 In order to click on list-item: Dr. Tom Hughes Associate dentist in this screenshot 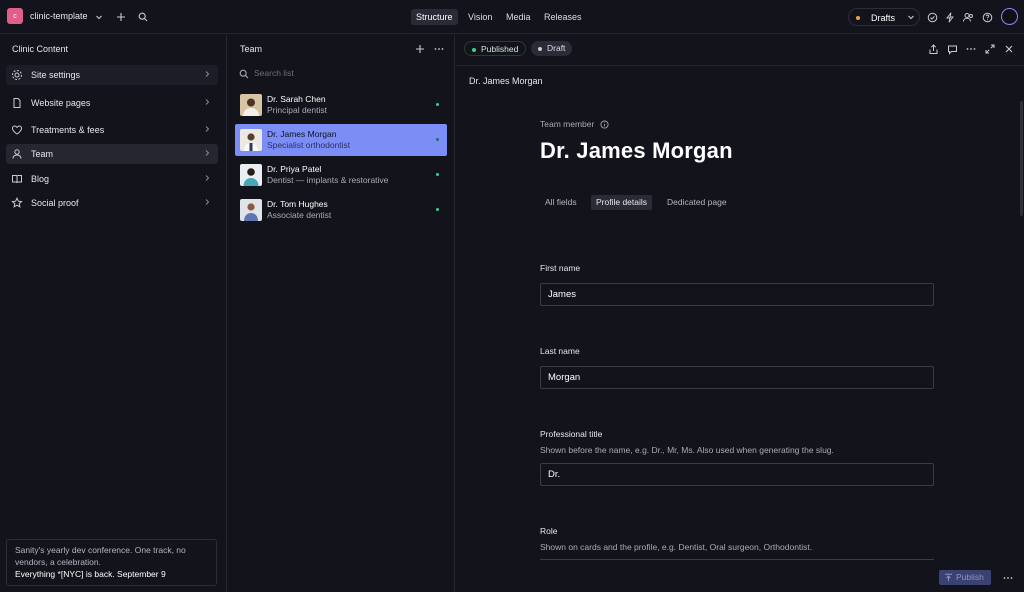, I will do `click(341, 210)`.